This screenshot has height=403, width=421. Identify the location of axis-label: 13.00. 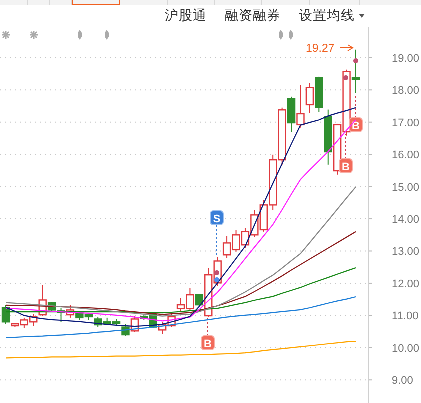
(406, 252).